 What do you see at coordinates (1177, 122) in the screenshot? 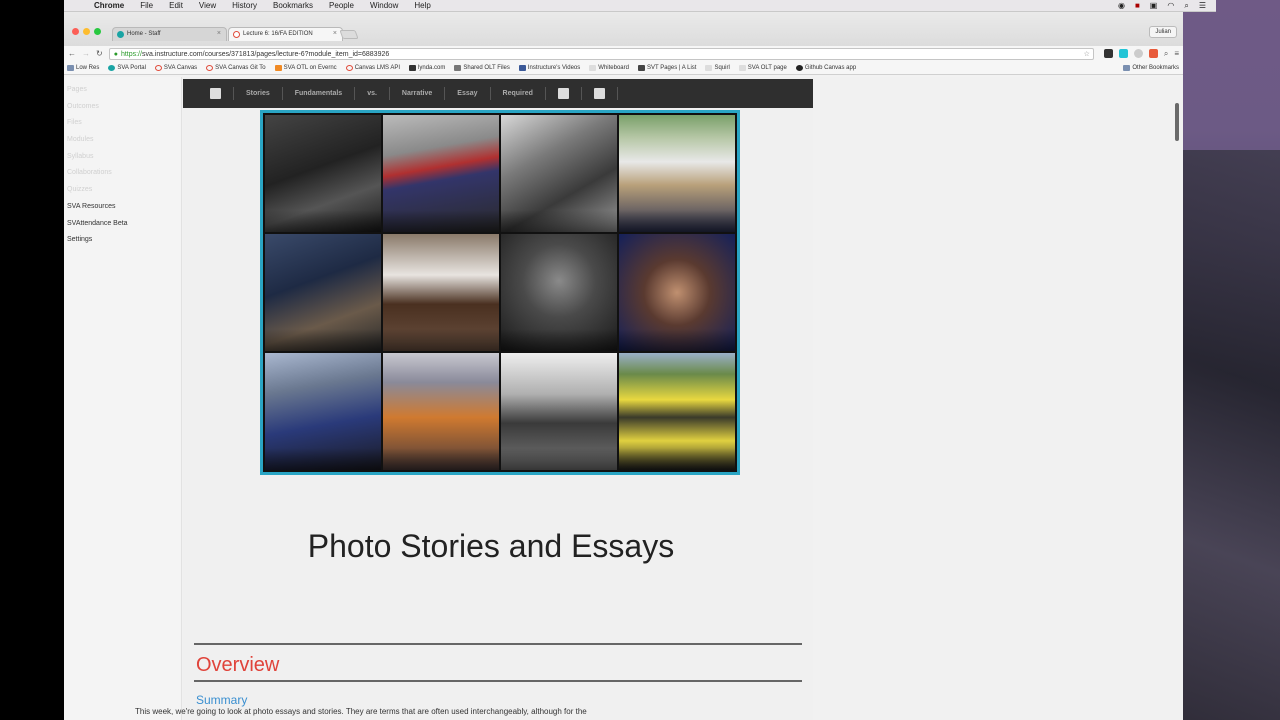
I see `scrollbar-thumb` at bounding box center [1177, 122].